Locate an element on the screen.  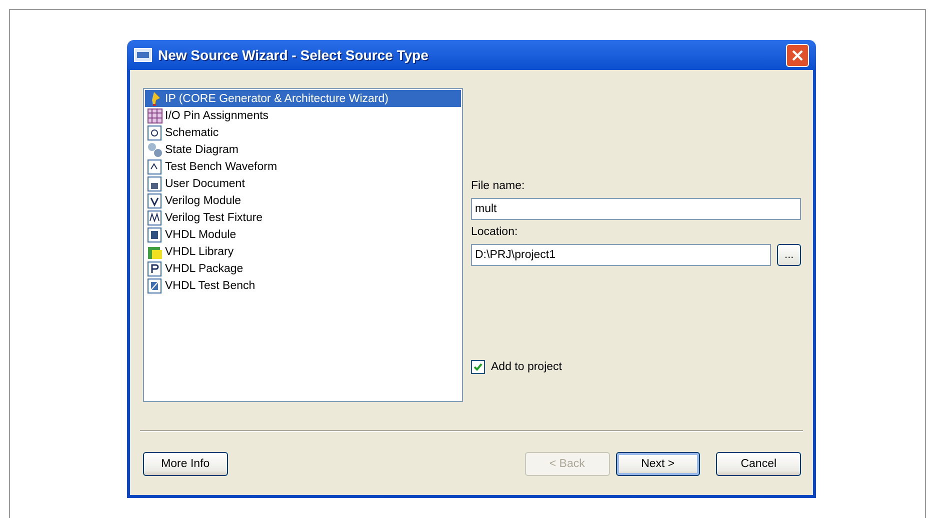
dialog-button: Next > is located at coordinates (658, 464).